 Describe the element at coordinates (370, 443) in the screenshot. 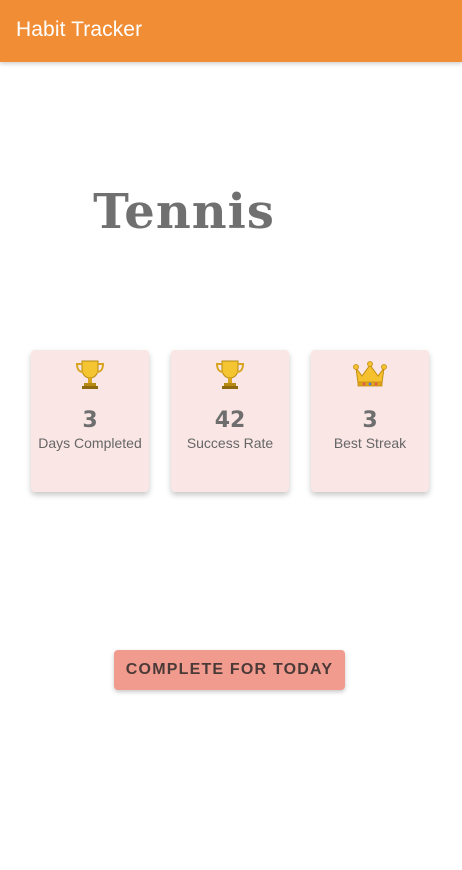

I see `stat-label: Best Streak` at that location.